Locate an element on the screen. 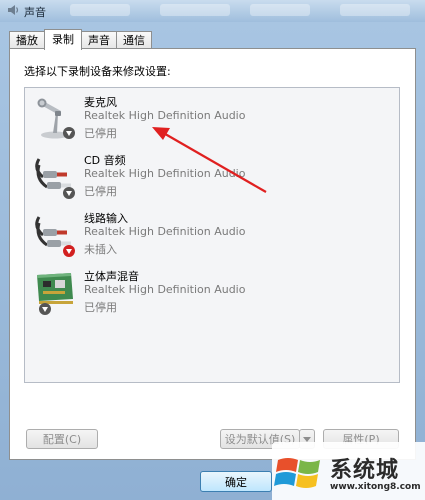  sound-card-icon is located at coordinates (55, 294).